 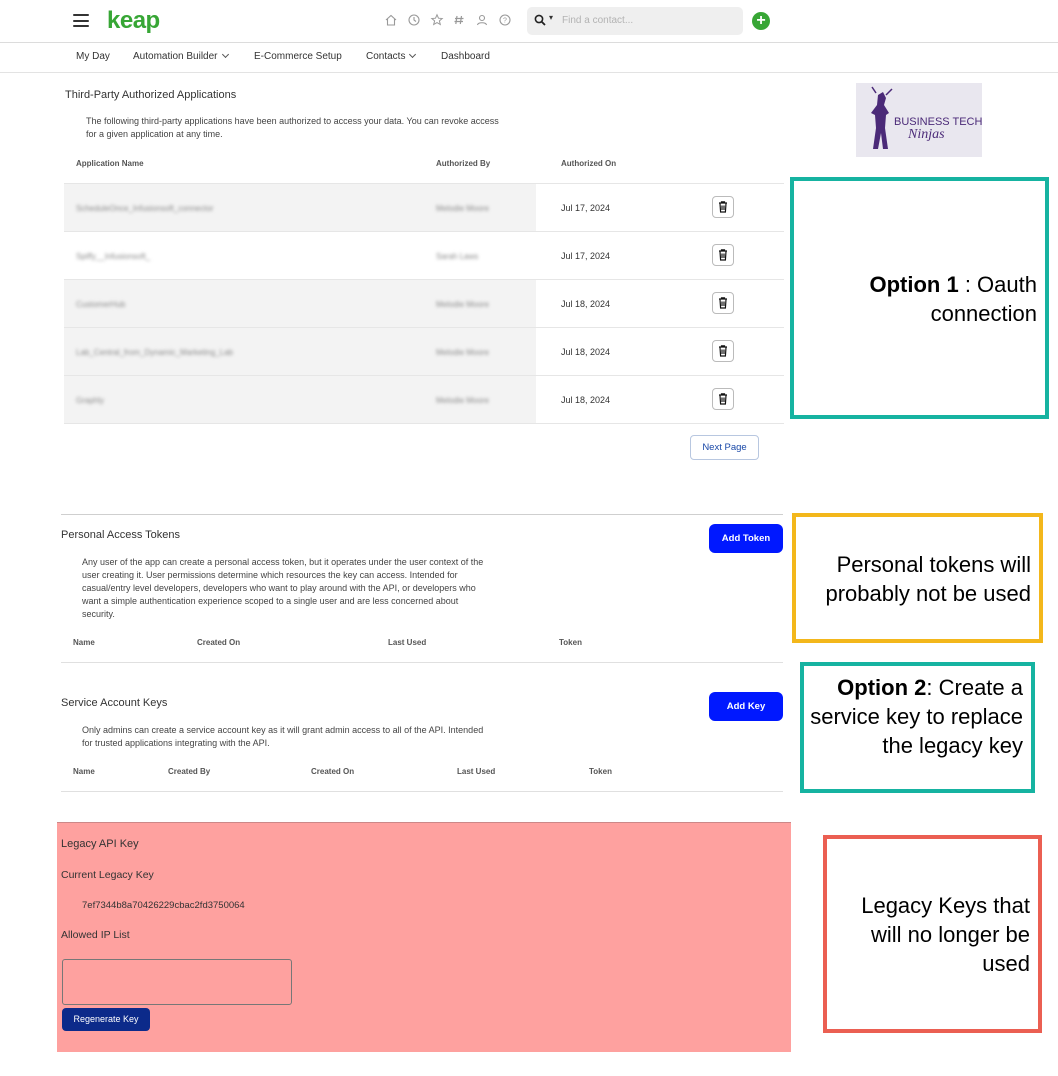 I want to click on option2-bold: Option 2, so click(x=882, y=687).